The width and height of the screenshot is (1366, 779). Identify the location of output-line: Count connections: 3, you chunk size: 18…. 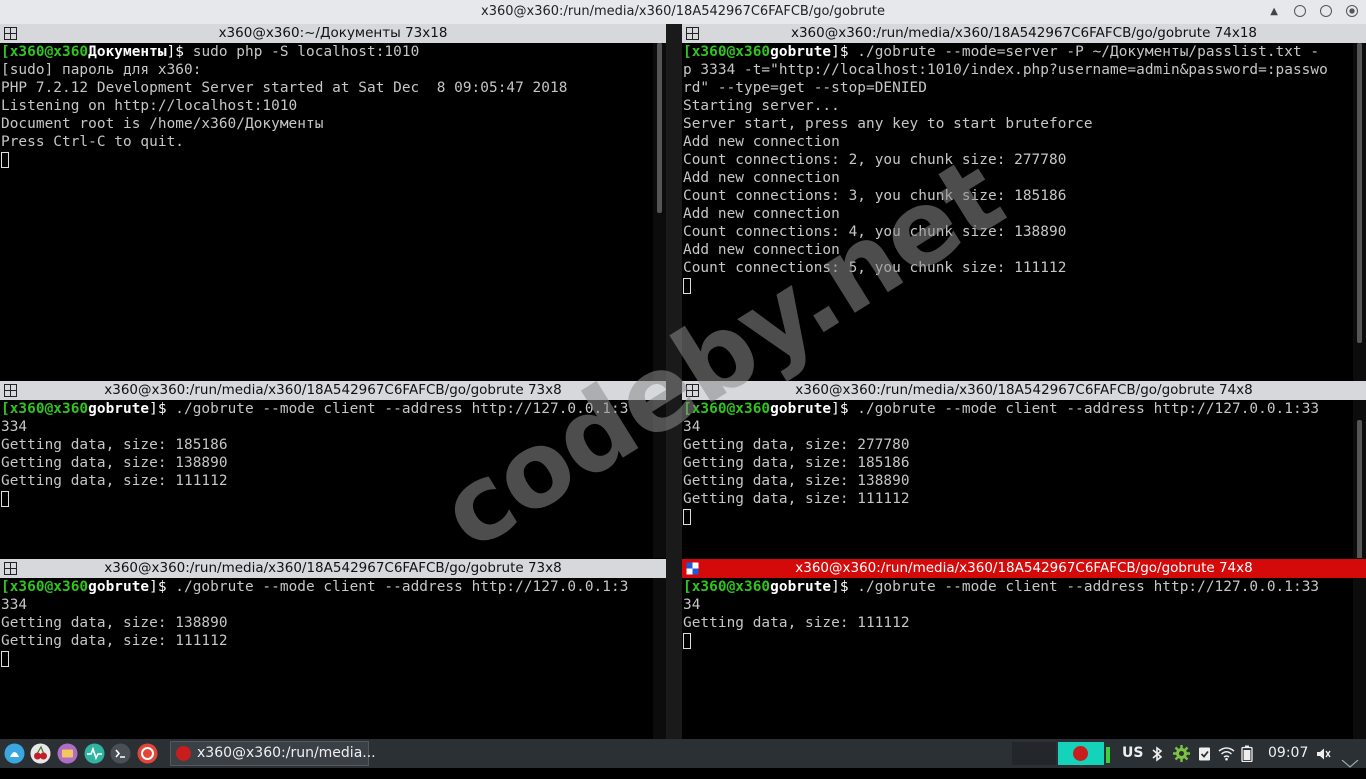
(875, 196).